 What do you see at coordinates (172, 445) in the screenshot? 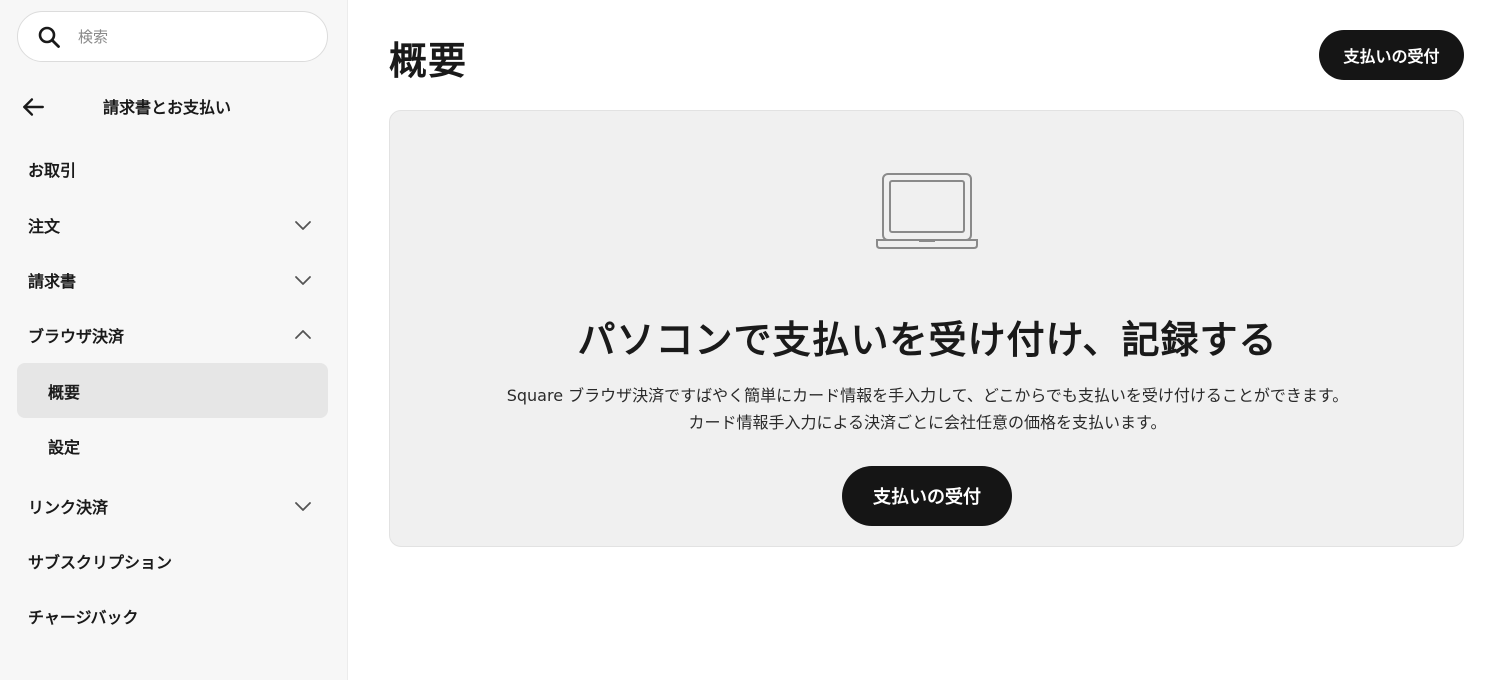
I see `sidebar-subitem-settings: 設定` at bounding box center [172, 445].